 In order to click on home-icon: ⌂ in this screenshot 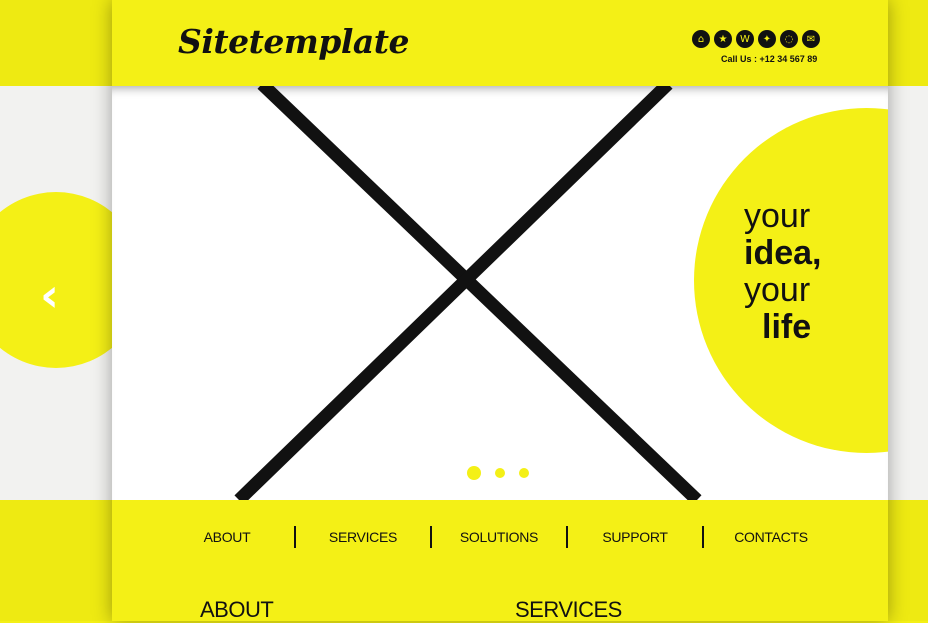, I will do `click(701, 39)`.